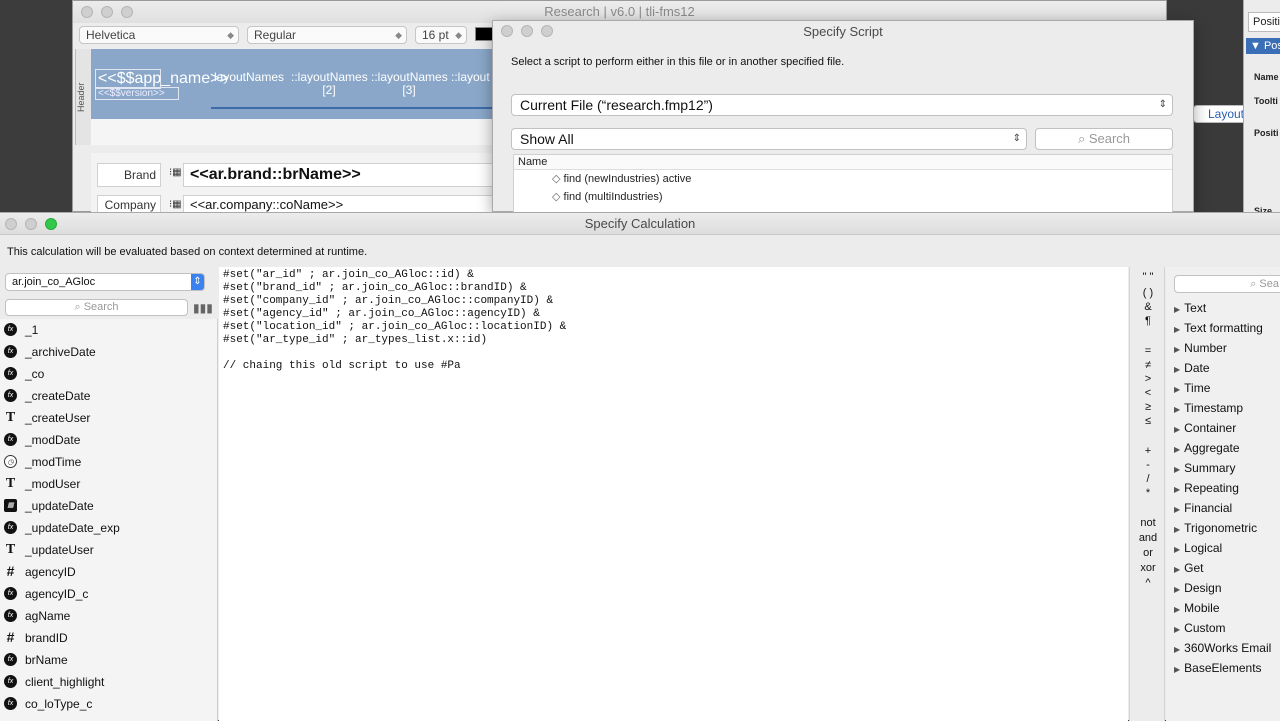 This screenshot has width=1280, height=721. I want to click on font-select: Helvetica ◆, so click(159, 35).